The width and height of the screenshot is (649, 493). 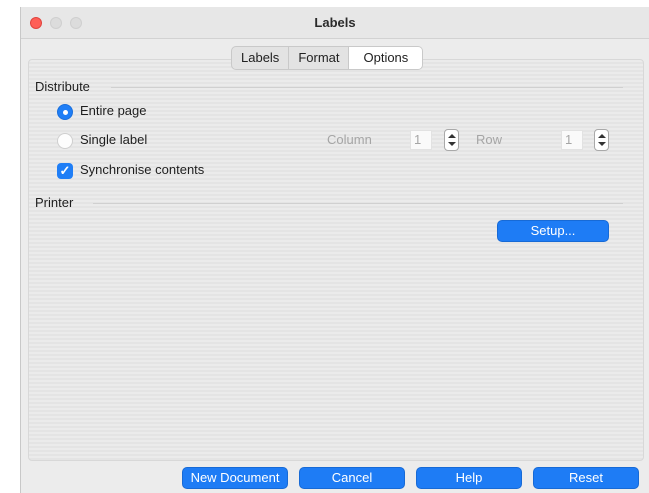 What do you see at coordinates (586, 478) in the screenshot?
I see `reset-button: Reset` at bounding box center [586, 478].